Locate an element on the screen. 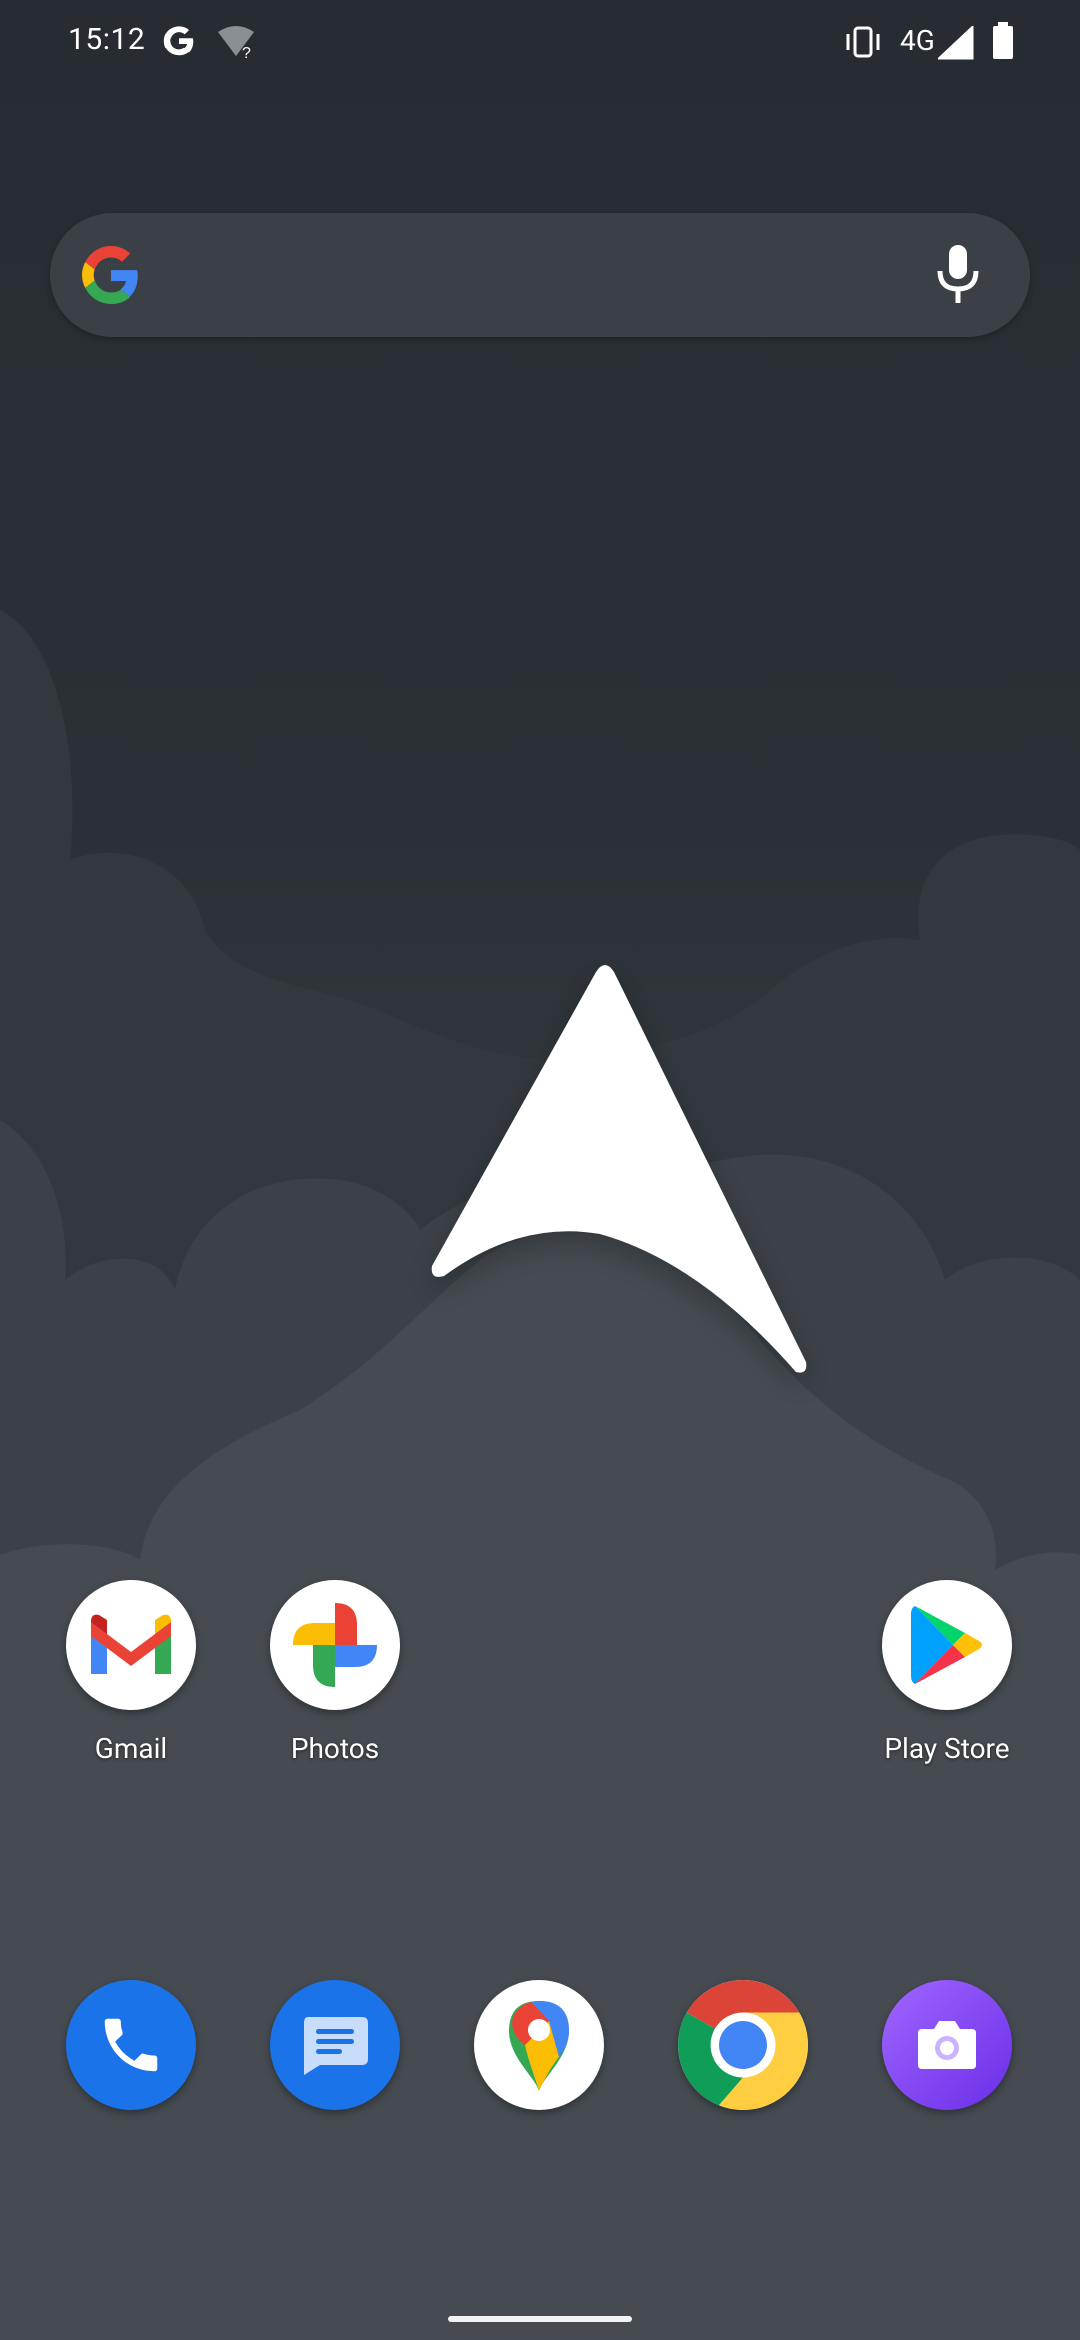 Image resolution: width=1080 pixels, height=2340 pixels. battery-icon is located at coordinates (1003, 43).